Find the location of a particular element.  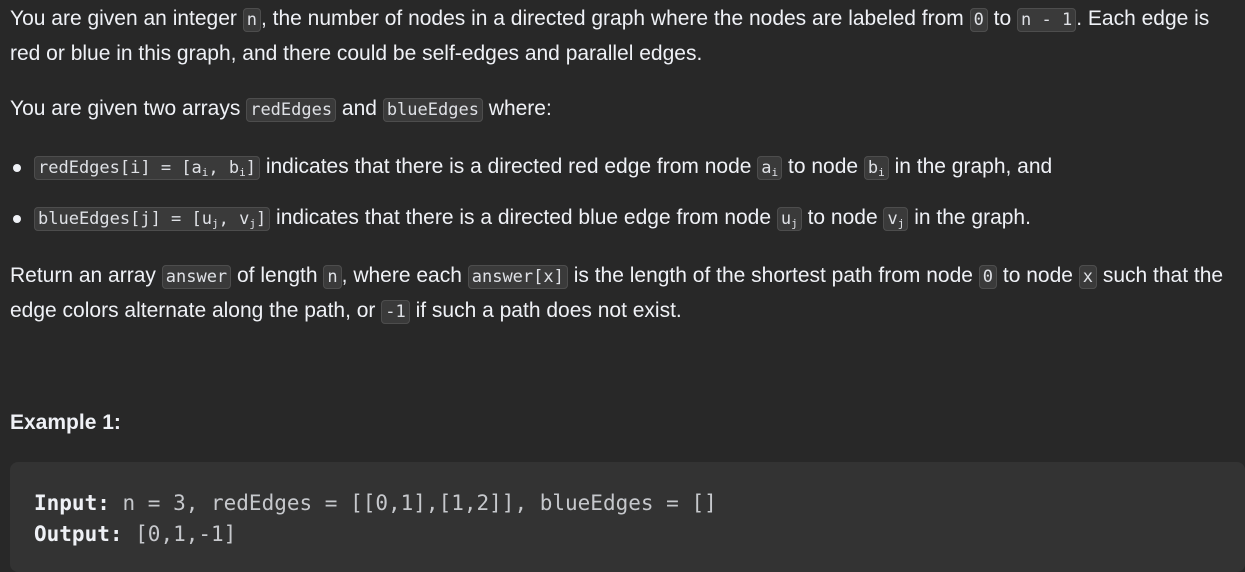

text: Return an array is located at coordinates (86, 275).